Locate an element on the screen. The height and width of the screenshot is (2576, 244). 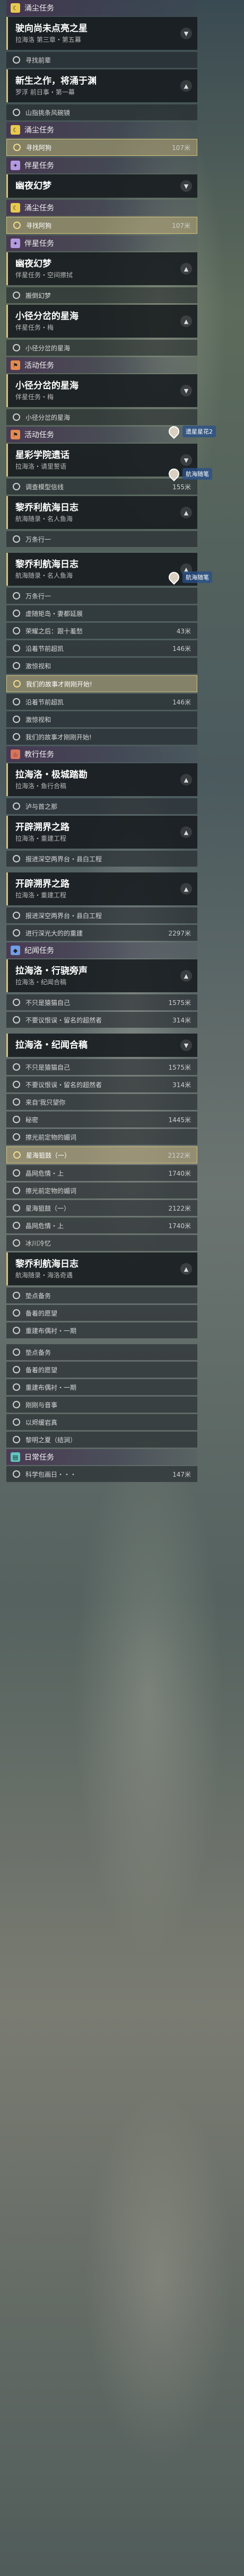
objective-label: 秘密 is located at coordinates (32, 1120).